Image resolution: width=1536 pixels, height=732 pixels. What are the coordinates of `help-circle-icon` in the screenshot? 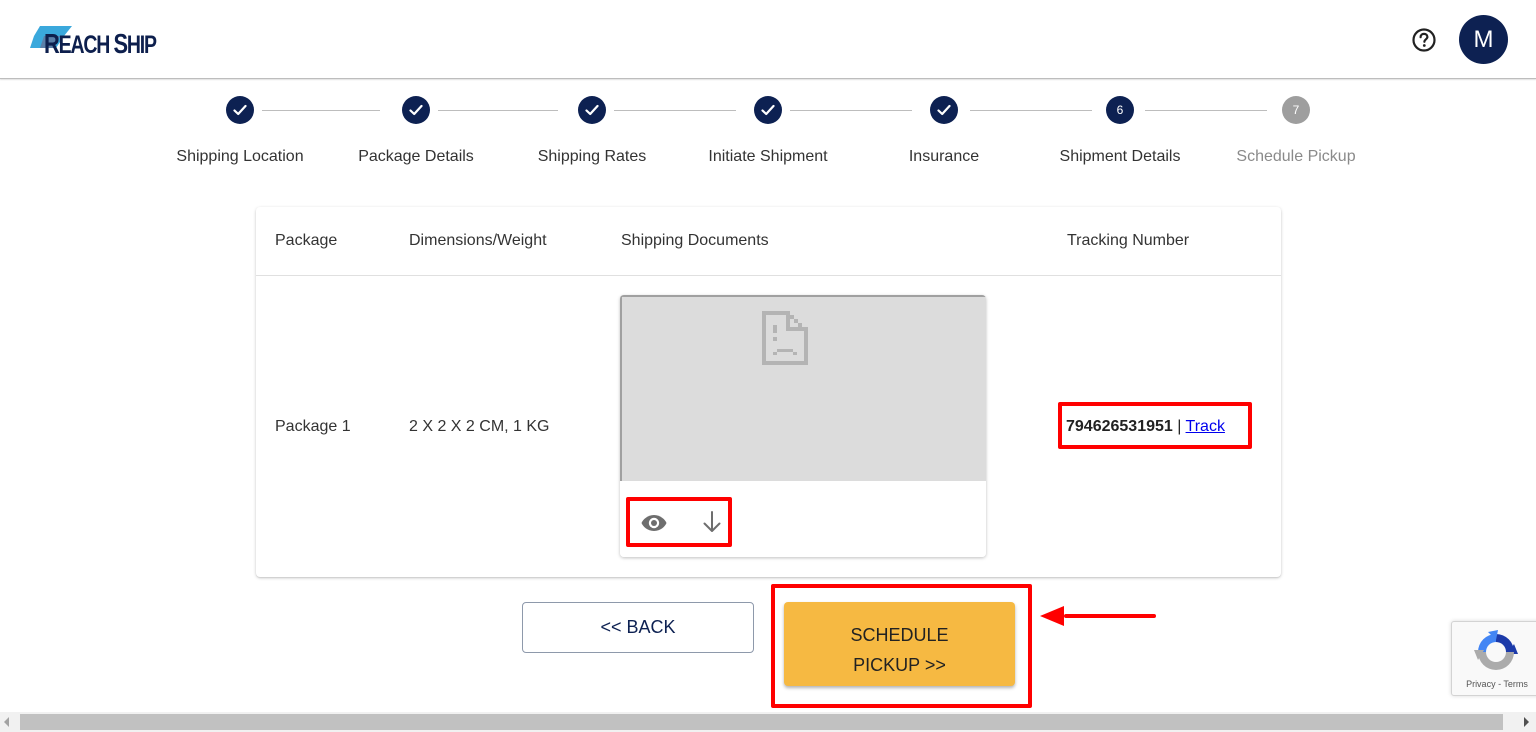 It's located at (1424, 40).